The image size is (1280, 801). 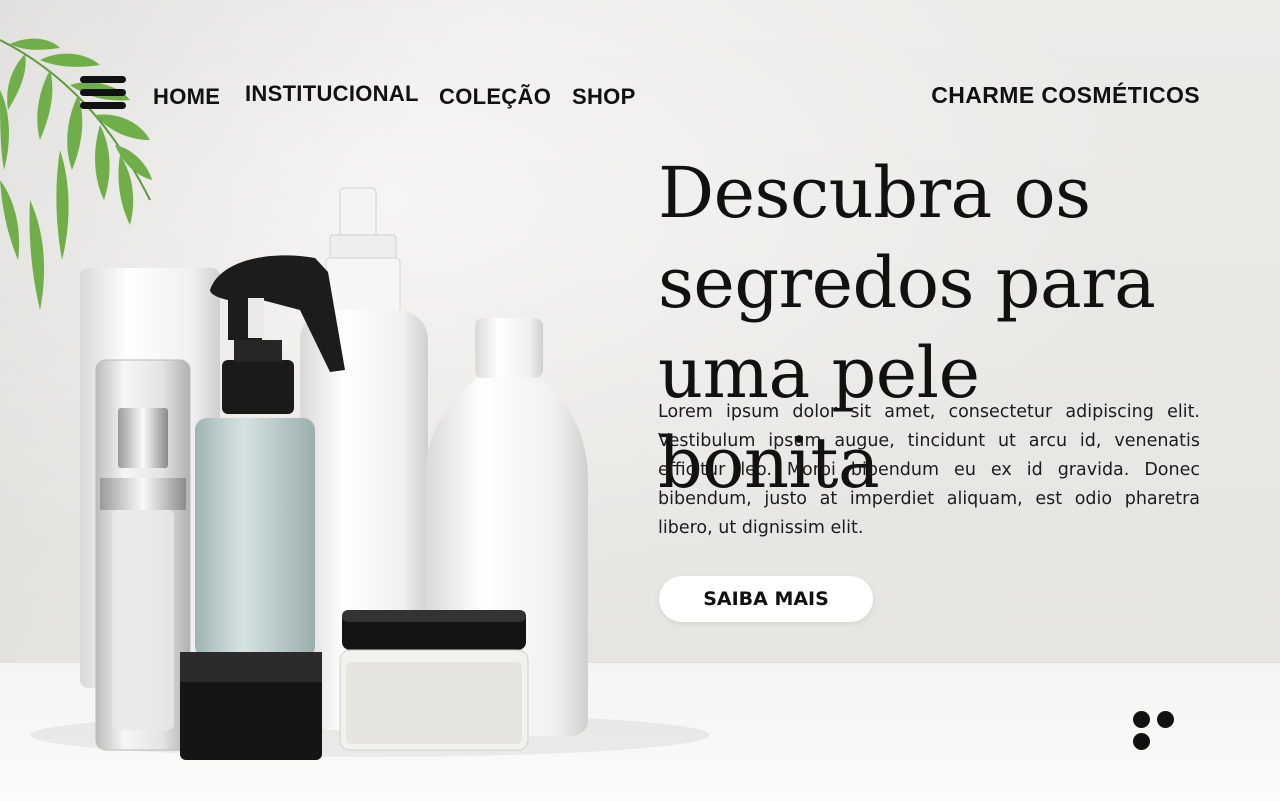 What do you see at coordinates (495, 97) in the screenshot?
I see `nav-link-colecao: COLEÇÃO` at bounding box center [495, 97].